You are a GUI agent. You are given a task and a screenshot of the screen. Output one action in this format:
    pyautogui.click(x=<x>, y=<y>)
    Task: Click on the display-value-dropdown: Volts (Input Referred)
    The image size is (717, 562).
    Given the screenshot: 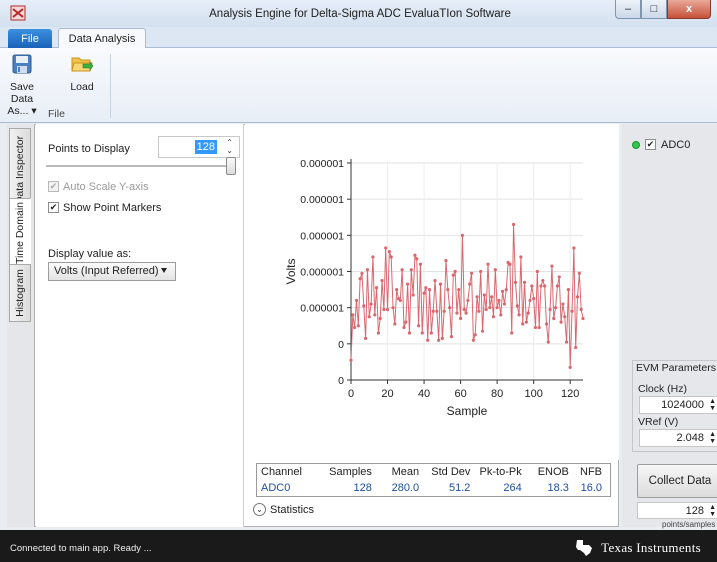 What is the action you would take?
    pyautogui.click(x=112, y=271)
    